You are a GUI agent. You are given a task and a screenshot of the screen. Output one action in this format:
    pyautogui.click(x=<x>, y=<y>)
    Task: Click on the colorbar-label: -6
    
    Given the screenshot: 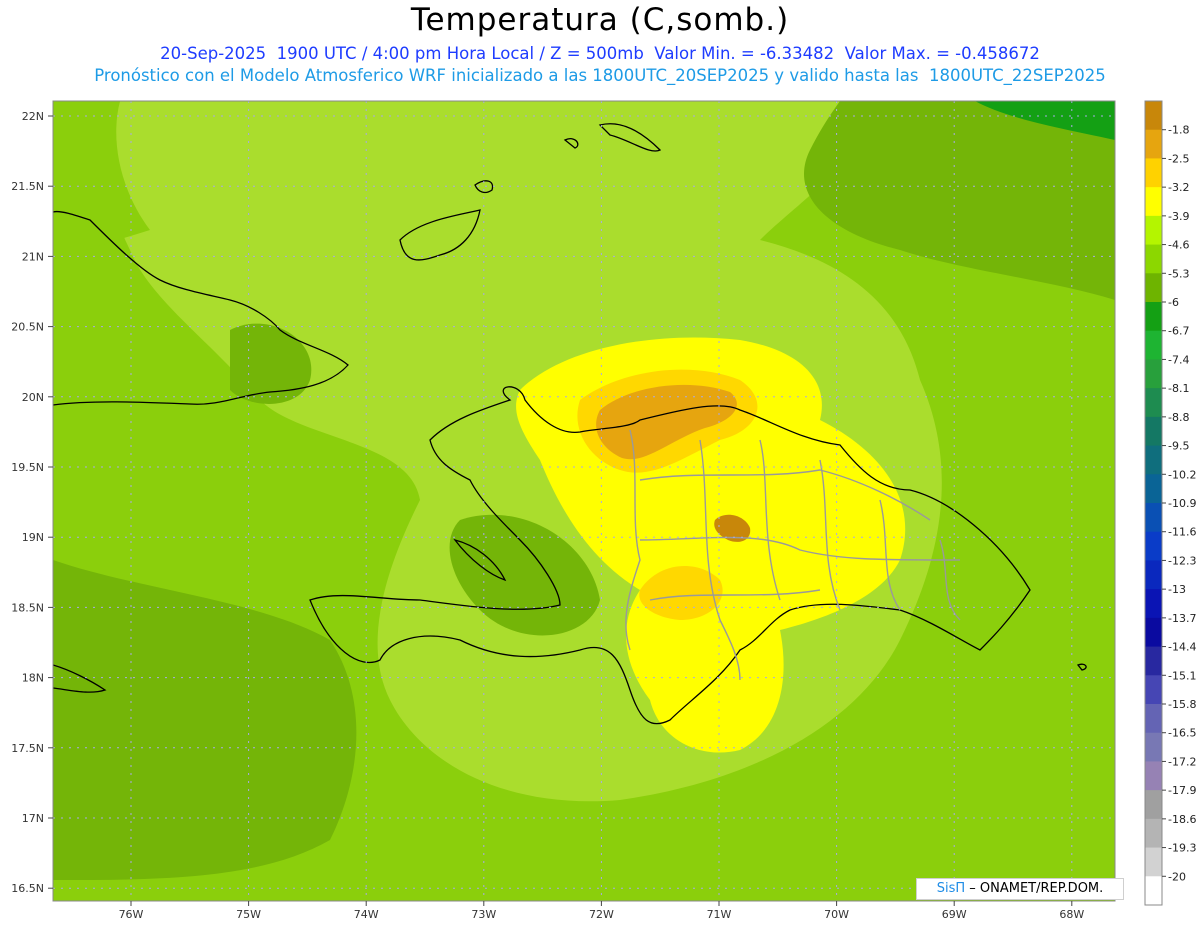 What is the action you would take?
    pyautogui.click(x=1173, y=302)
    